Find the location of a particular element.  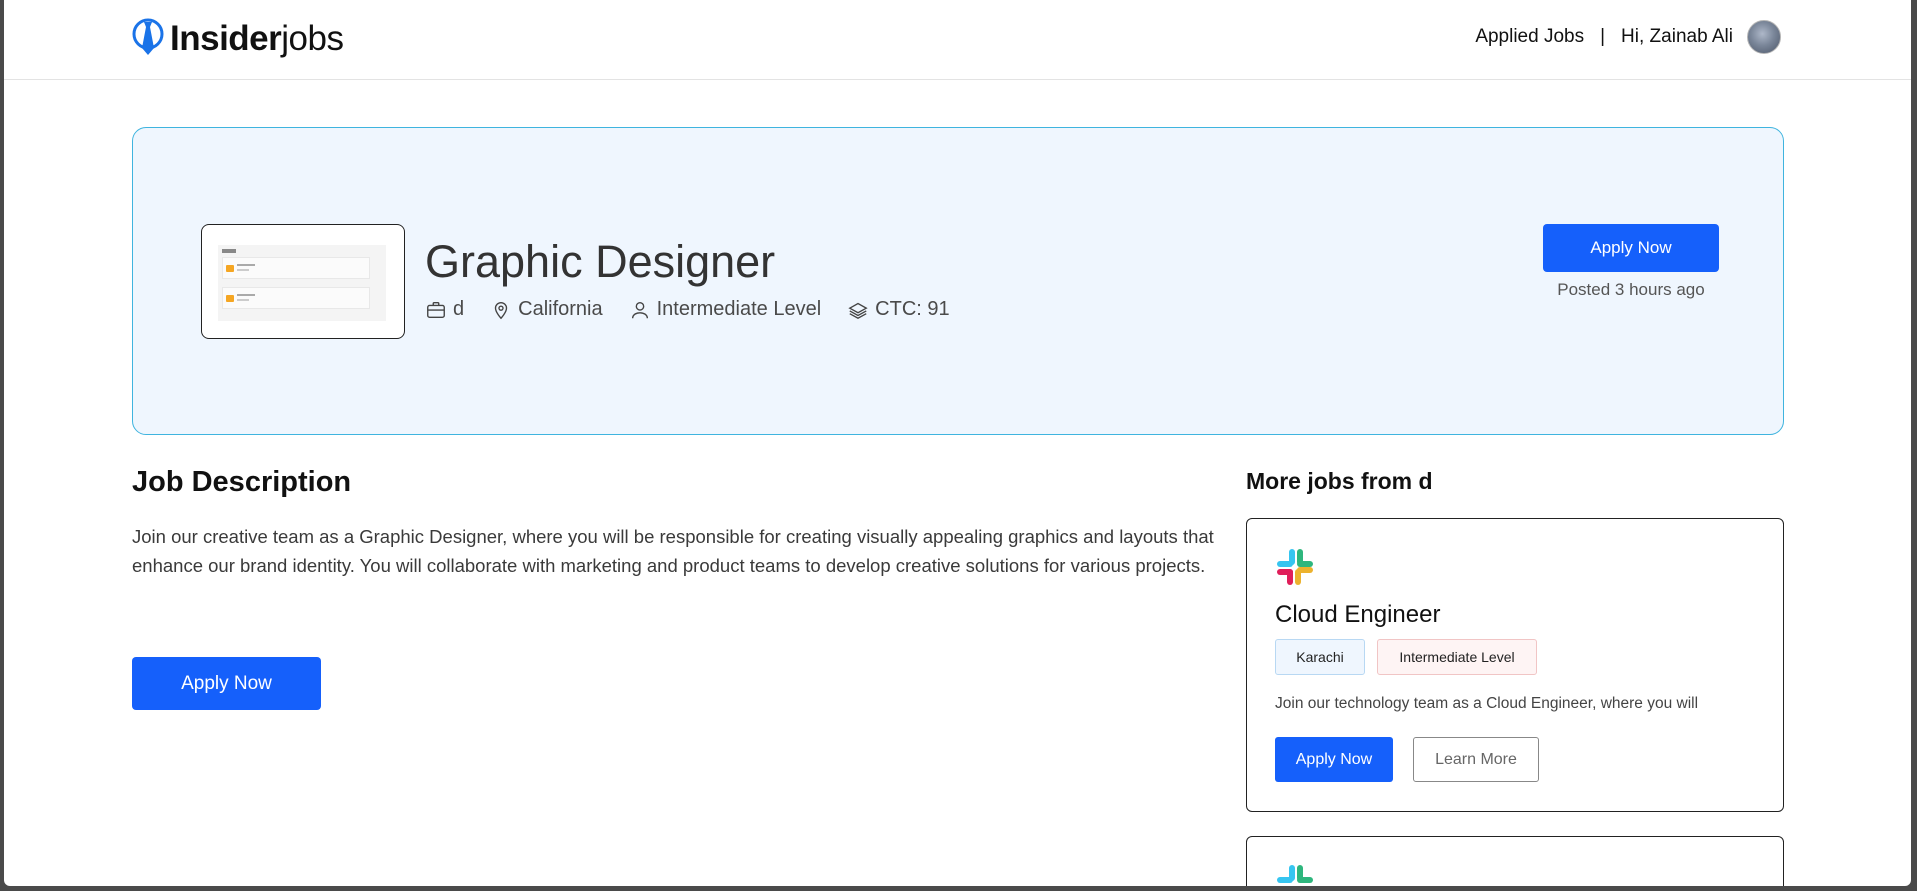

posted-time: Posted 3 hours ago is located at coordinates (1631, 289).